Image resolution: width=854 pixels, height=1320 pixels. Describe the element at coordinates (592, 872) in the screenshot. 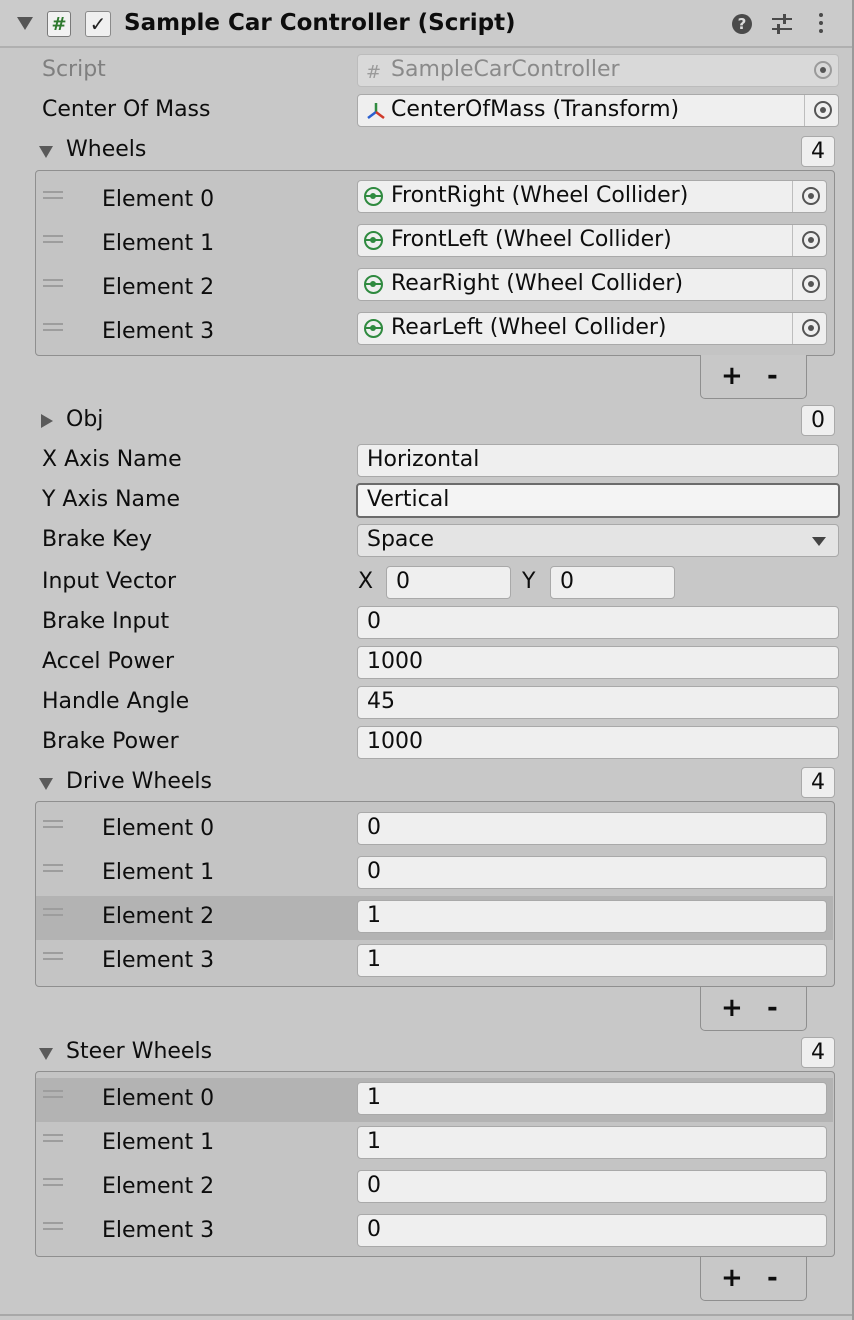

I see `drive-element-1-input: 0` at that location.